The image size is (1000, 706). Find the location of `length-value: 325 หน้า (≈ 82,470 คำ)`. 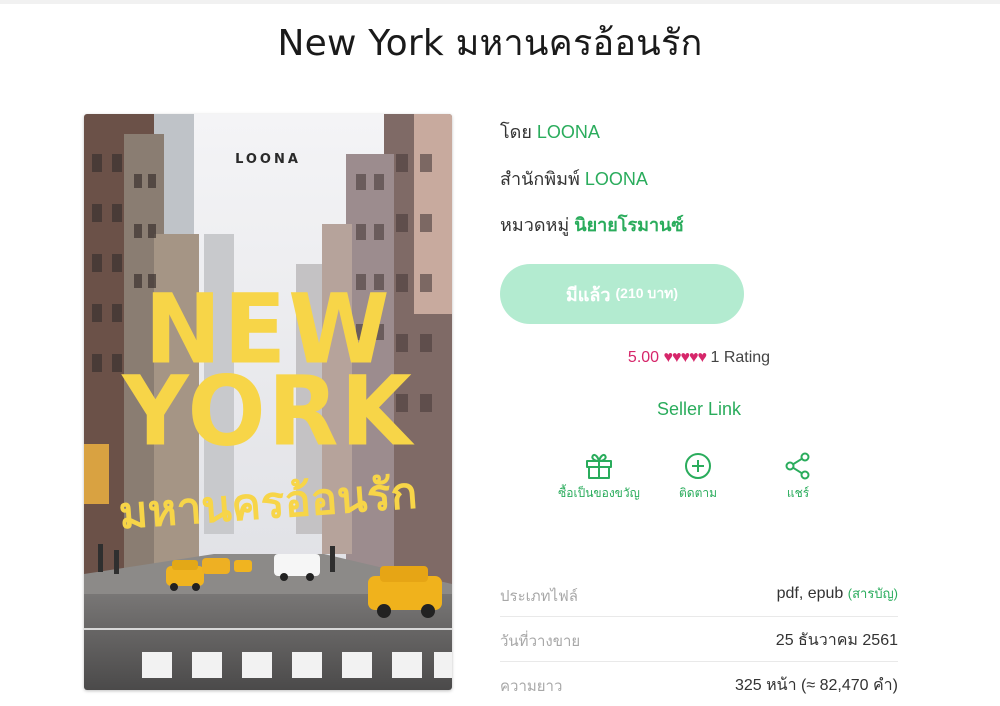

length-value: 325 หน้า (≈ 82,470 คำ) is located at coordinates (816, 685).